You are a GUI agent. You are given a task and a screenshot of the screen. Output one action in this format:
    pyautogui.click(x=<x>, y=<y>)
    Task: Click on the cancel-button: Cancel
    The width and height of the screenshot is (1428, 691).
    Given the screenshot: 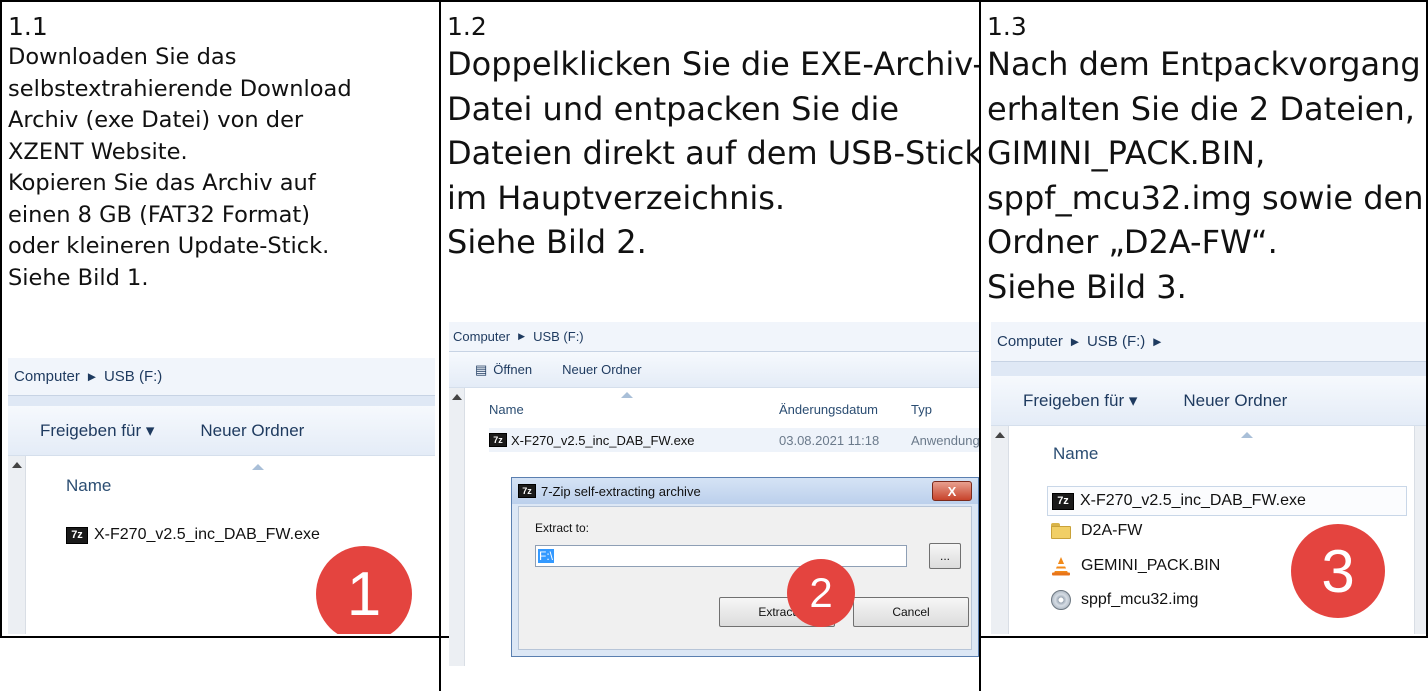 What is the action you would take?
    pyautogui.click(x=911, y=612)
    